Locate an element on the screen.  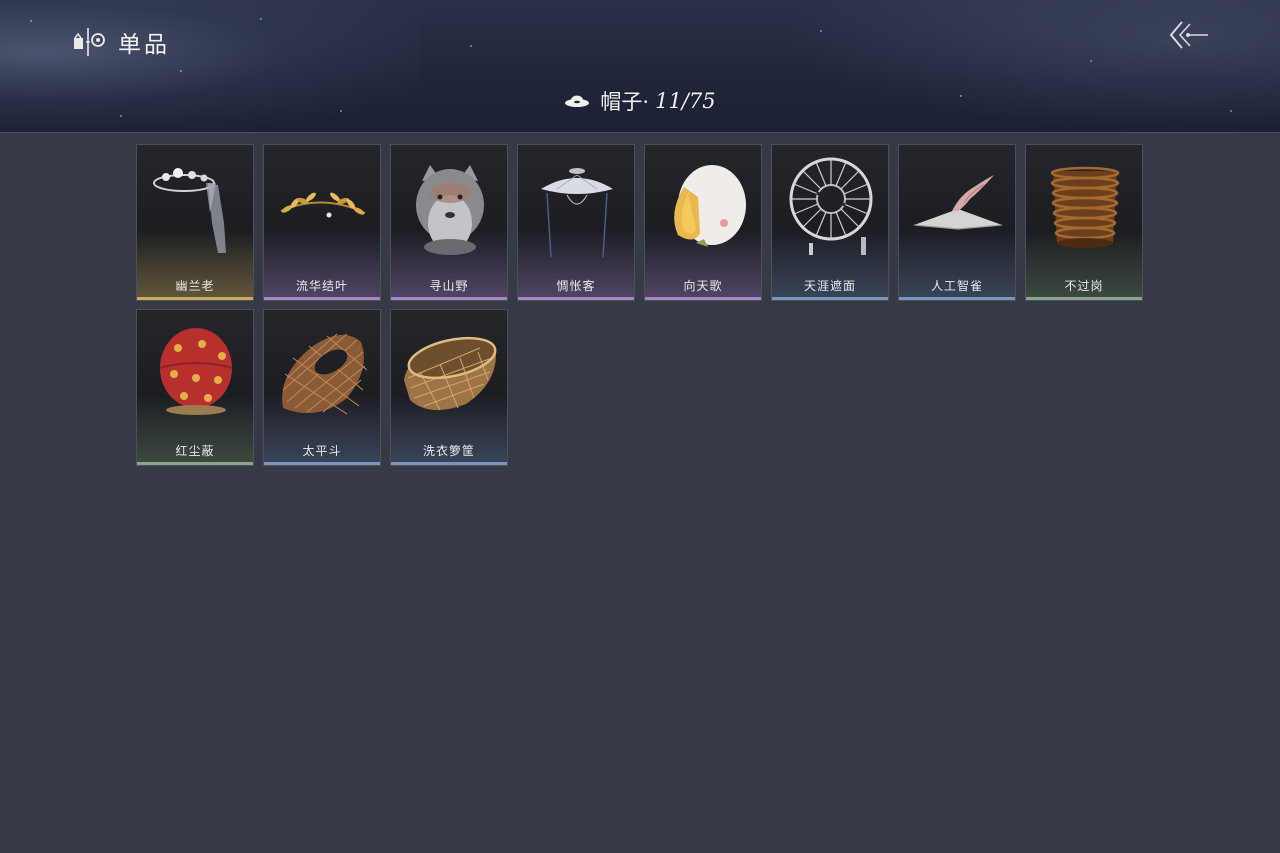
item-card: 太平斗 is located at coordinates (322, 387).